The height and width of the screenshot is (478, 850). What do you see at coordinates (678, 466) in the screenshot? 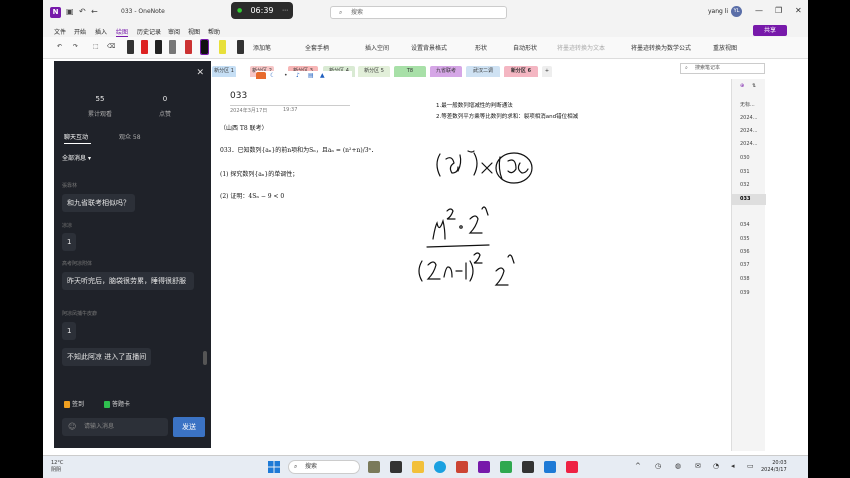
I see `tray-icon: ◍` at bounding box center [678, 466].